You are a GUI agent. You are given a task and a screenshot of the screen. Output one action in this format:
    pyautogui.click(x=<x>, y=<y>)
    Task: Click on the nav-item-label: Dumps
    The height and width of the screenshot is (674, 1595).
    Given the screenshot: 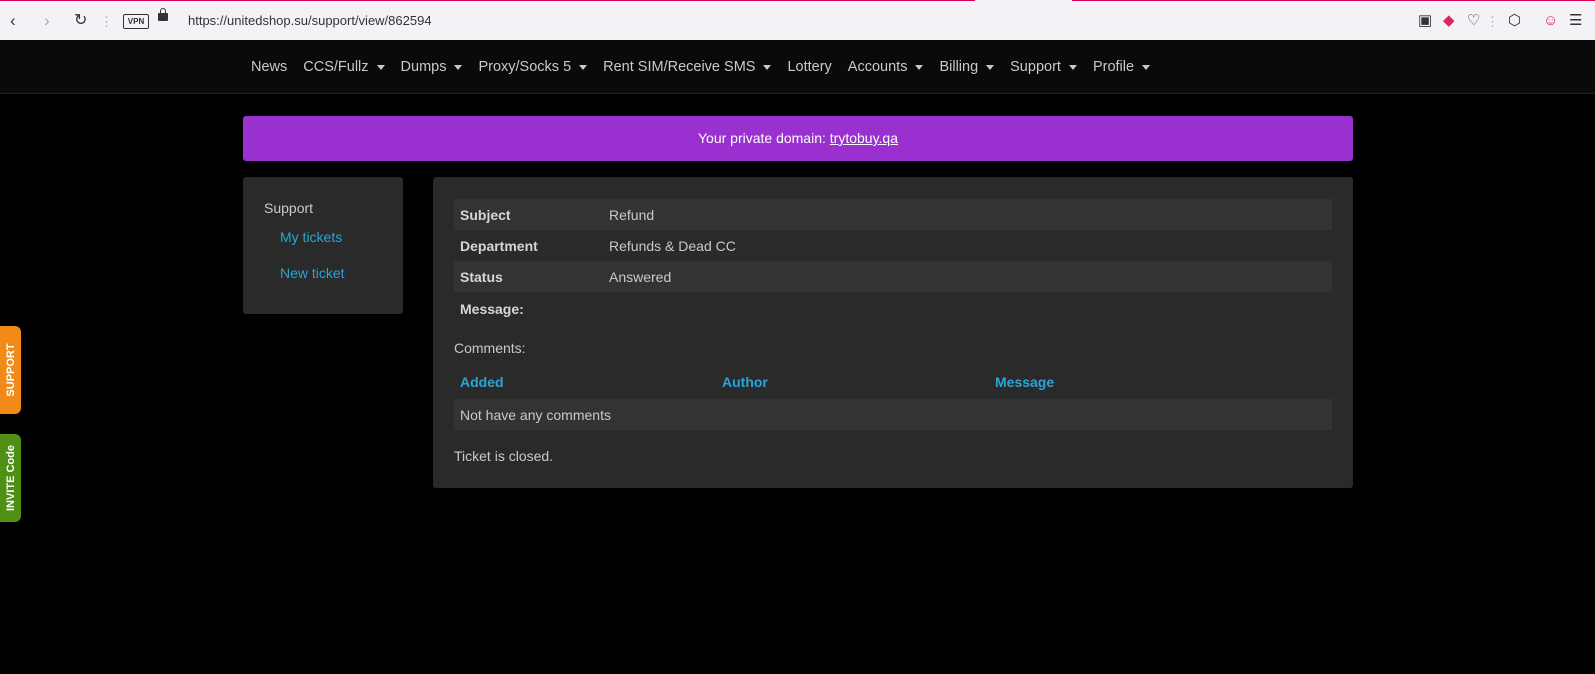 What is the action you would take?
    pyautogui.click(x=423, y=67)
    